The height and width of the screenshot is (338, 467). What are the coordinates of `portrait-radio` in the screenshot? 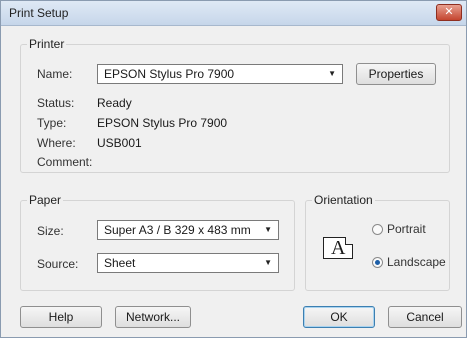 It's located at (377, 229).